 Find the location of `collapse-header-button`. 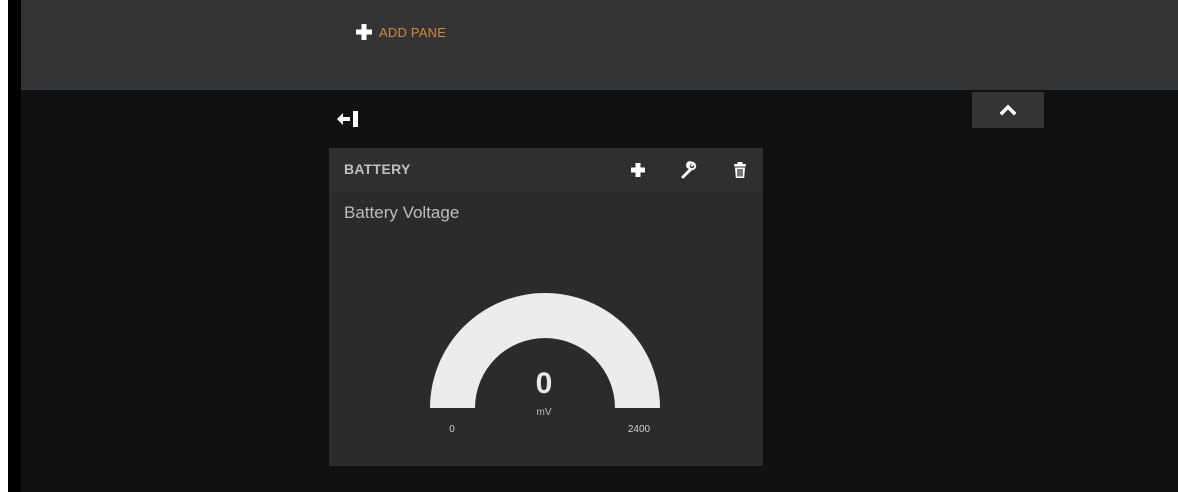

collapse-header-button is located at coordinates (1008, 110).